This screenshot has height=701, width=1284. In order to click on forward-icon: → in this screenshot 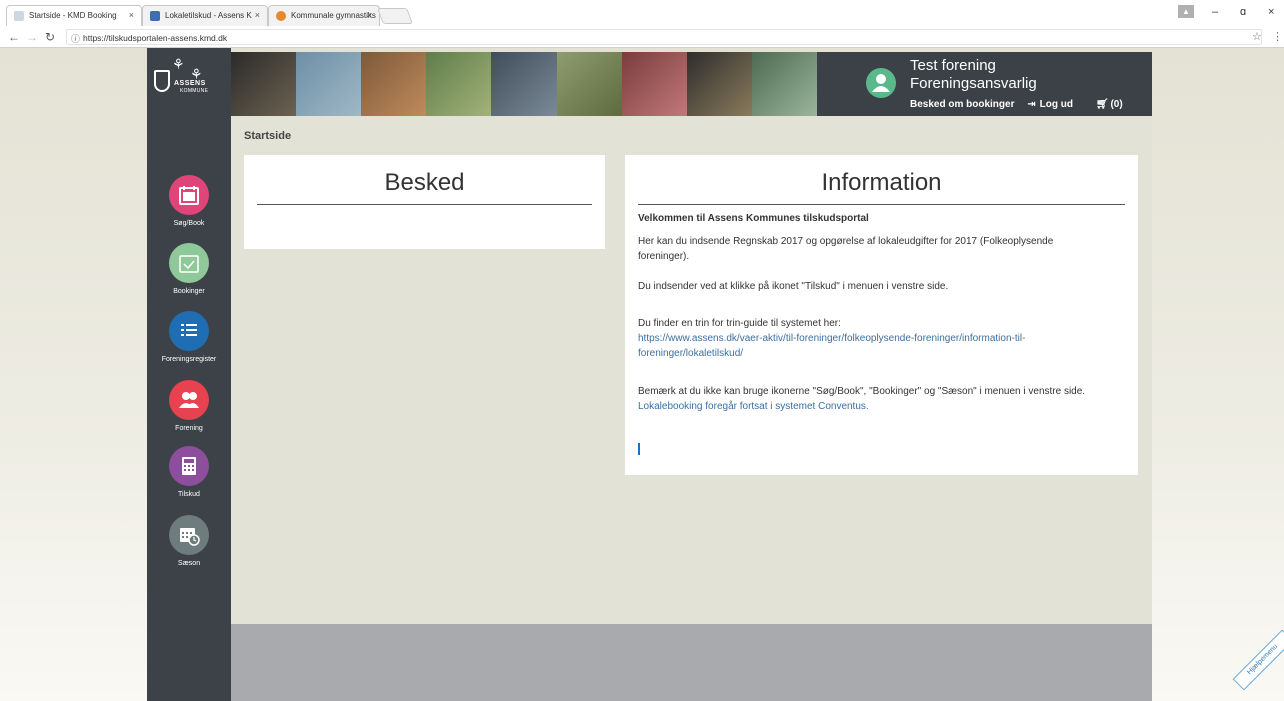, I will do `click(32, 37)`.